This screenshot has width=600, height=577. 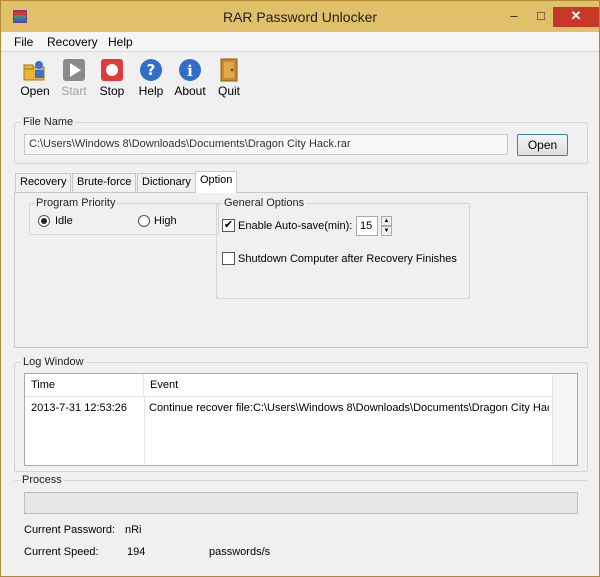 What do you see at coordinates (120, 42) in the screenshot?
I see `menu-help: Help` at bounding box center [120, 42].